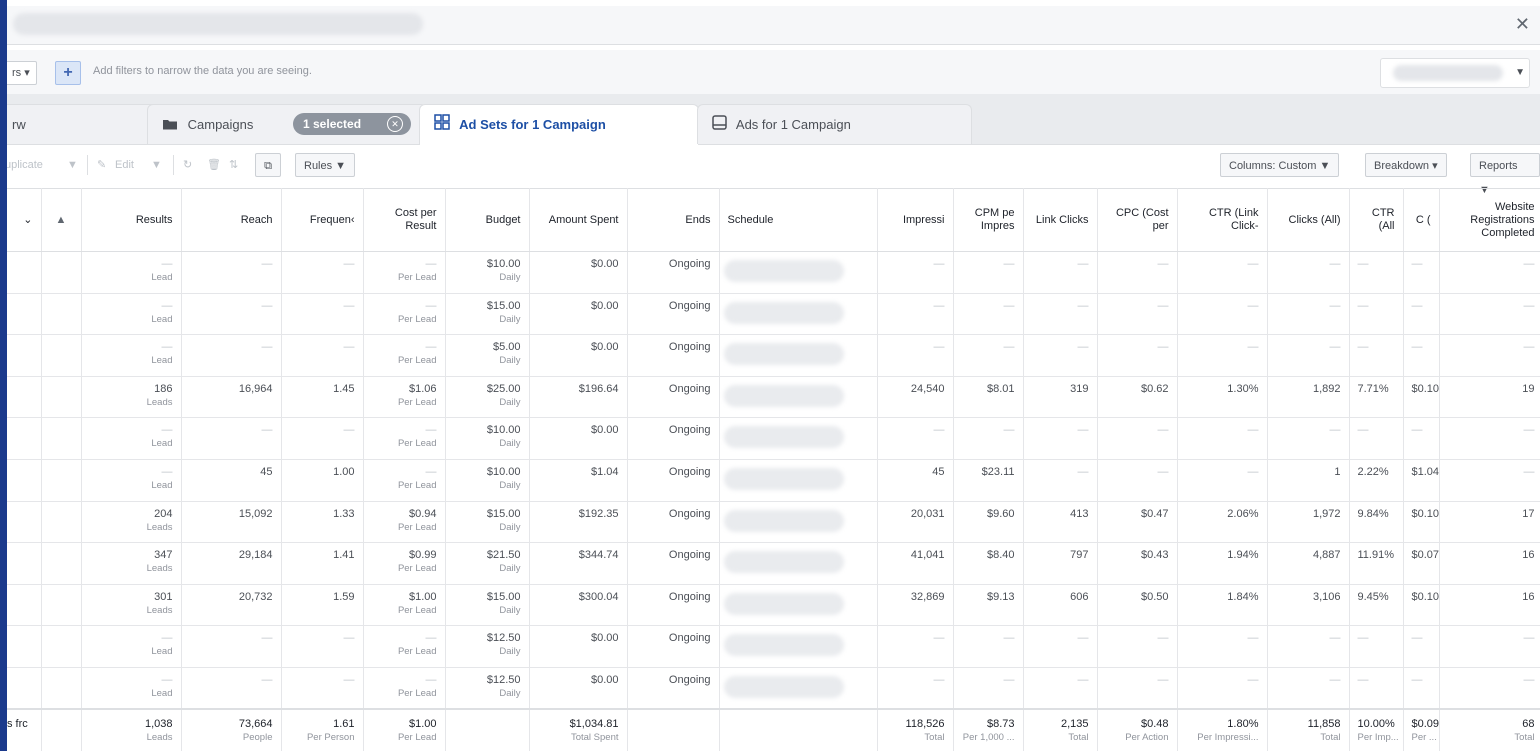 This screenshot has height=751, width=1540. What do you see at coordinates (1376, 522) in the screenshot?
I see `ctrall-cell: 9.84%` at bounding box center [1376, 522].